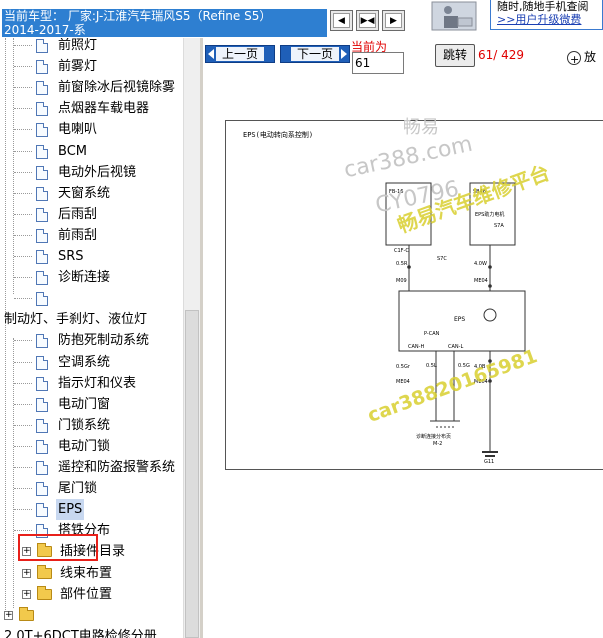 This screenshot has height=638, width=603. What do you see at coordinates (438, 444) in the screenshot?
I see `diag-ref-label: M-2` at bounding box center [438, 444].